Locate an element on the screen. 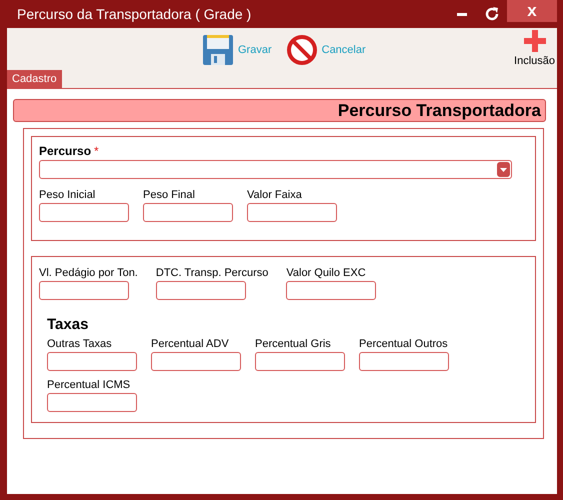 The width and height of the screenshot is (563, 500). caret-icon is located at coordinates (503, 169).